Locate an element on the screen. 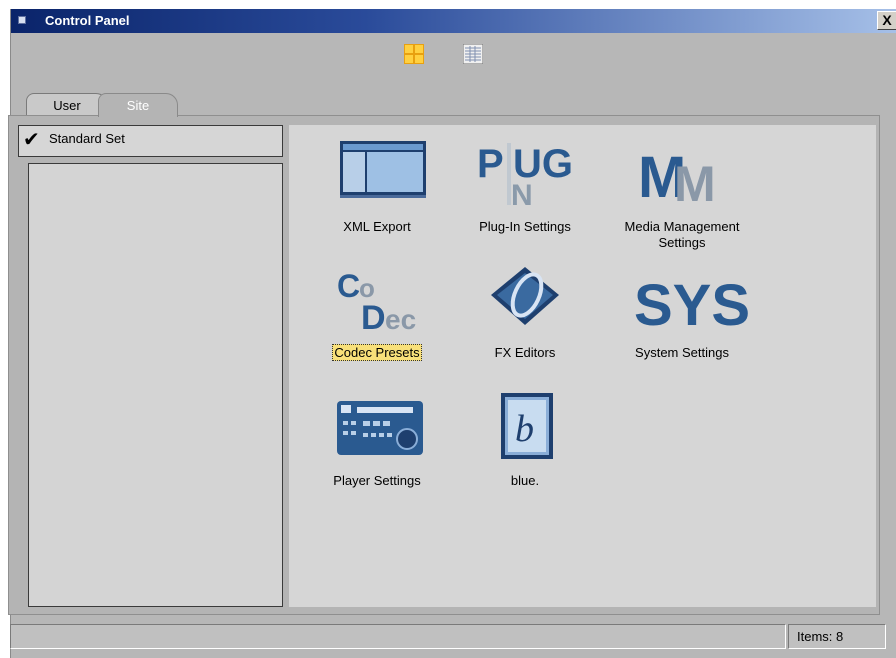 Image resolution: width=896 pixels, height=658 pixels. item-label: FX Editors is located at coordinates (525, 352).